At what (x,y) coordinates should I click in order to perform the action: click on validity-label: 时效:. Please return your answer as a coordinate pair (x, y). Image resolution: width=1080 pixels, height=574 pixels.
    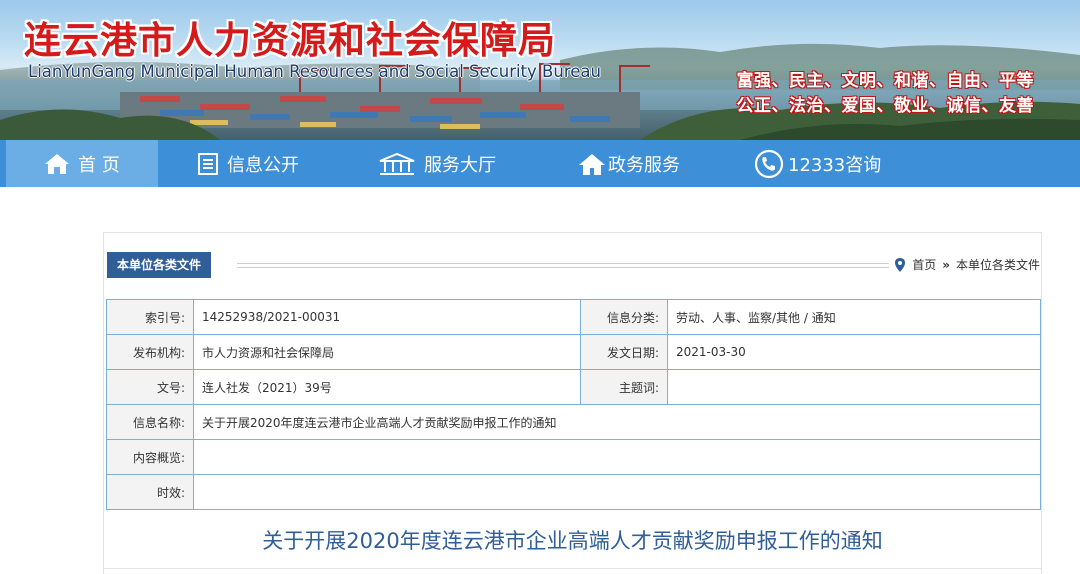
    Looking at the image, I should click on (150, 492).